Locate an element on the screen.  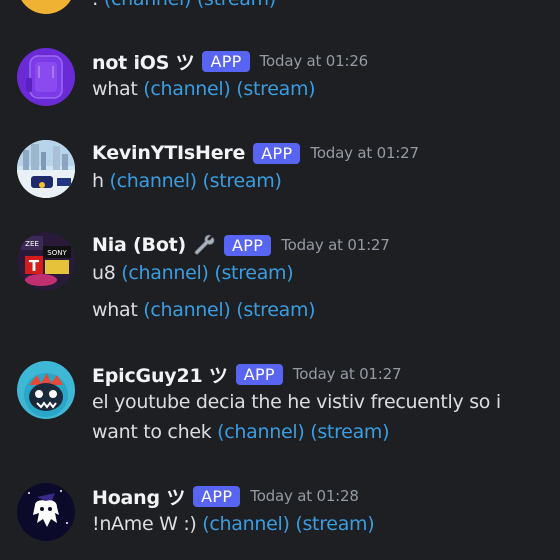
message-header: Hoang ツ APP Today at 01:28 is located at coordinates (225, 496).